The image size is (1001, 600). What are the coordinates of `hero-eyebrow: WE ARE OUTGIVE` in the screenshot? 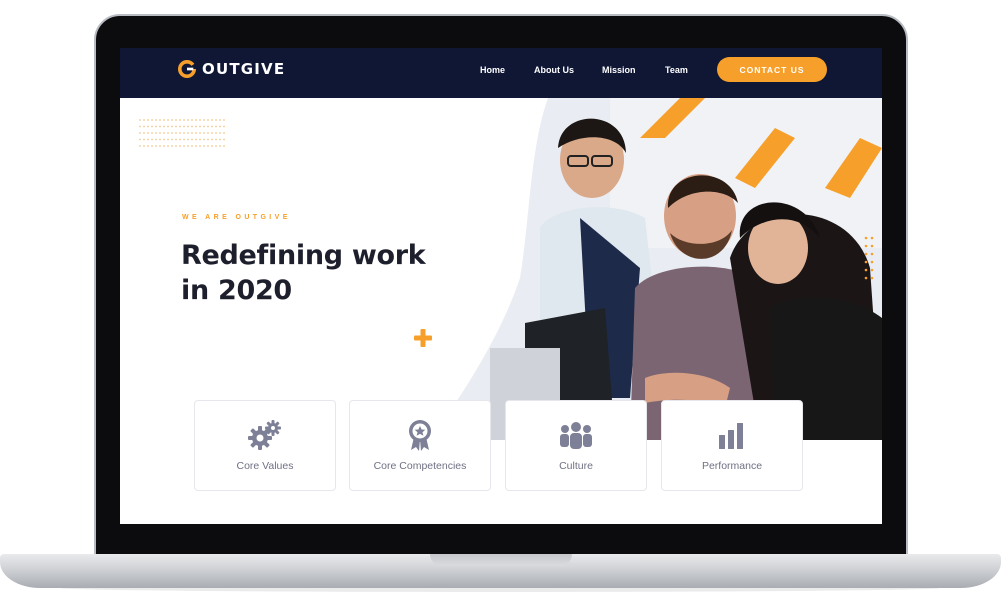 It's located at (236, 217).